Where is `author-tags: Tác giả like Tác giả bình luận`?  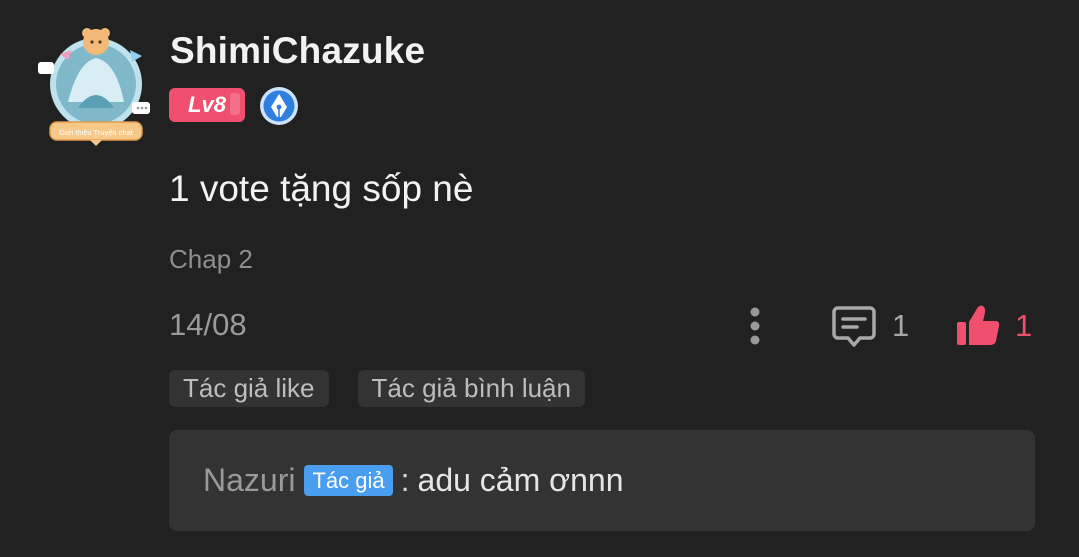 author-tags: Tác giả like Tác giả bình luận is located at coordinates (377, 388).